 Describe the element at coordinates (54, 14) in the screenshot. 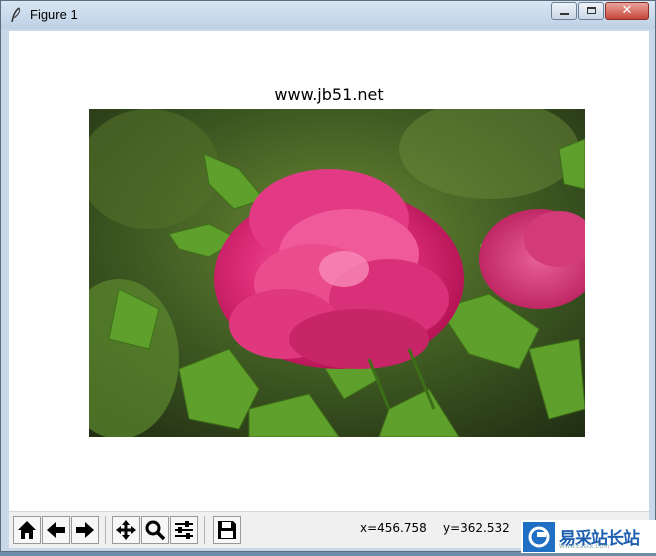

I see `window-title: Figure 1` at that location.